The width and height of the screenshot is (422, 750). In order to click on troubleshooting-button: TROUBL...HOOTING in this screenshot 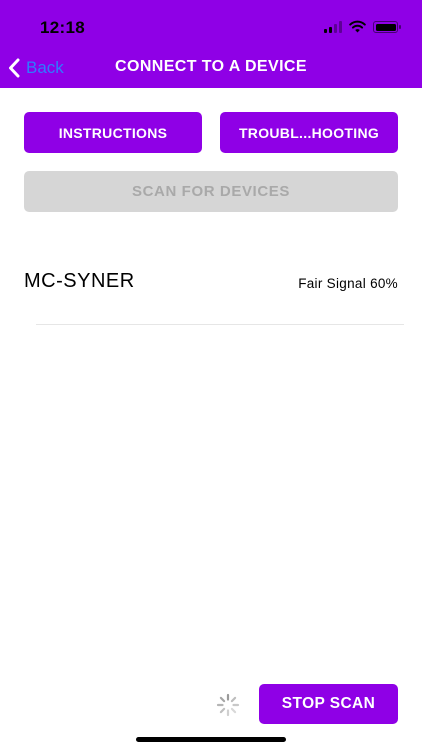, I will do `click(309, 132)`.